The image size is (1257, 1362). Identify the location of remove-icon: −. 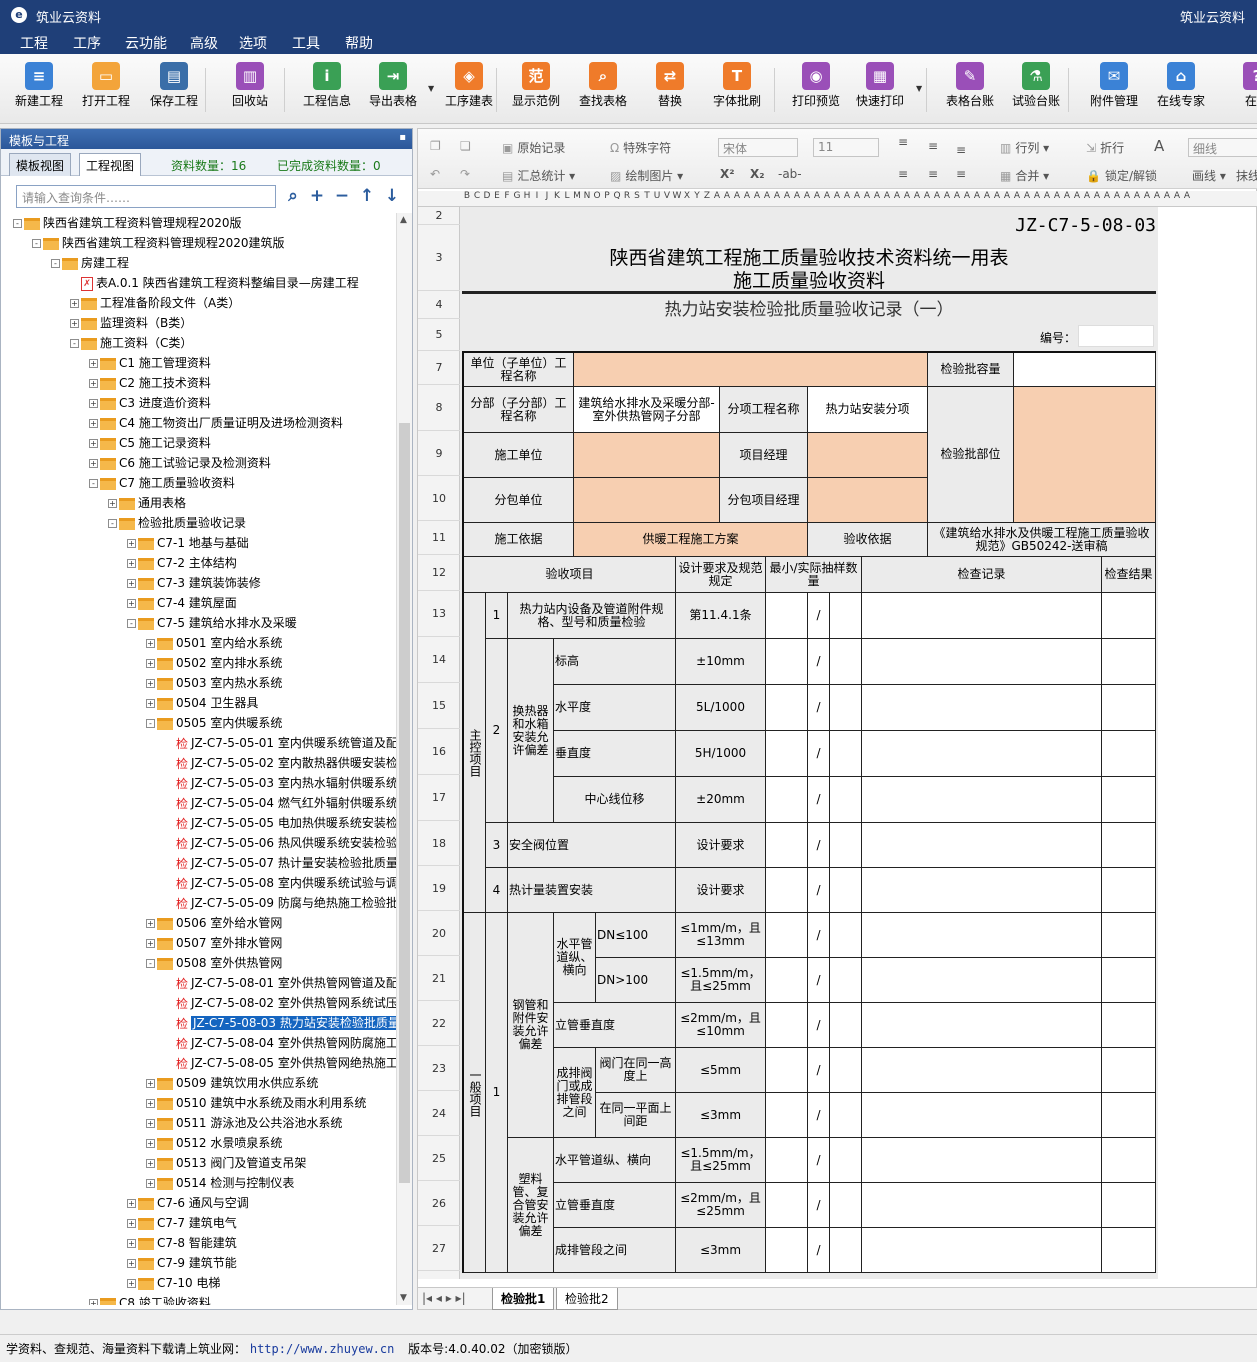
(342, 196).